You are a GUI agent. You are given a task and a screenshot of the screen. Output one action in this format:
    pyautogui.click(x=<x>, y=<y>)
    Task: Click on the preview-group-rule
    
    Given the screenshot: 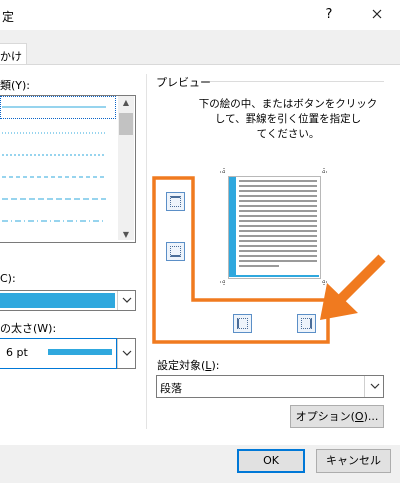 What is the action you would take?
    pyautogui.click(x=297, y=81)
    